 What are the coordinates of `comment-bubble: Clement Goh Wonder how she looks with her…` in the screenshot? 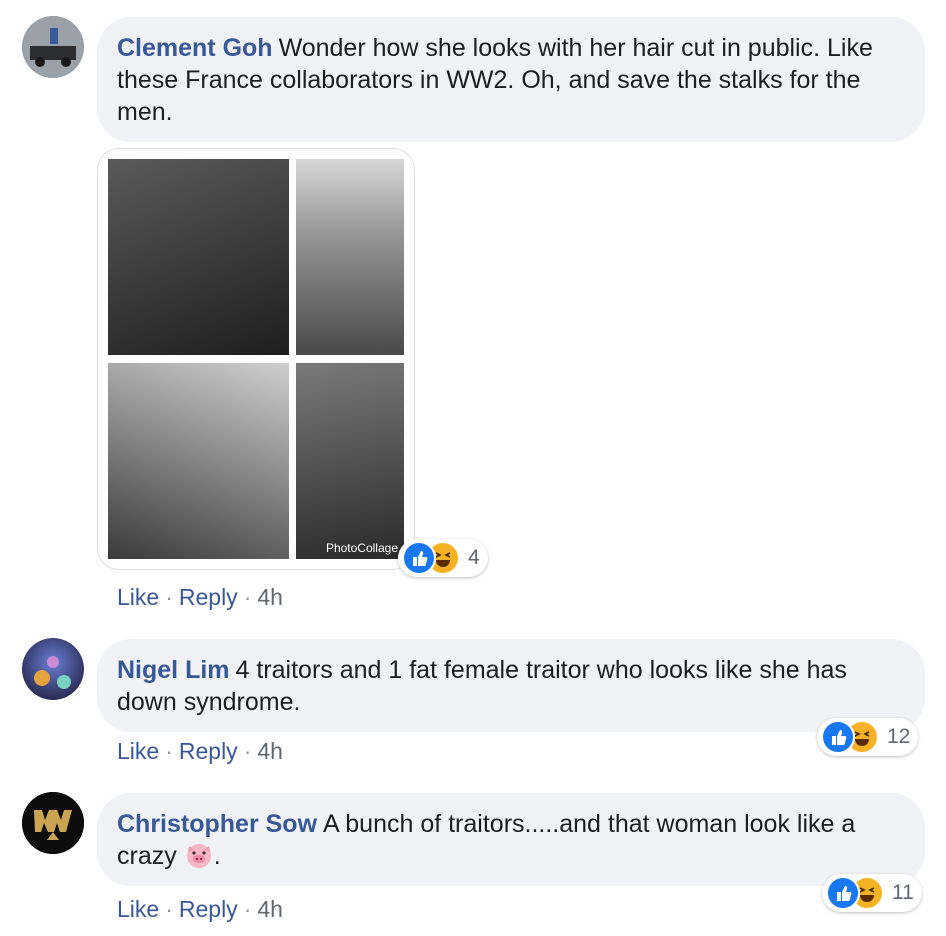 It's located at (511, 79).